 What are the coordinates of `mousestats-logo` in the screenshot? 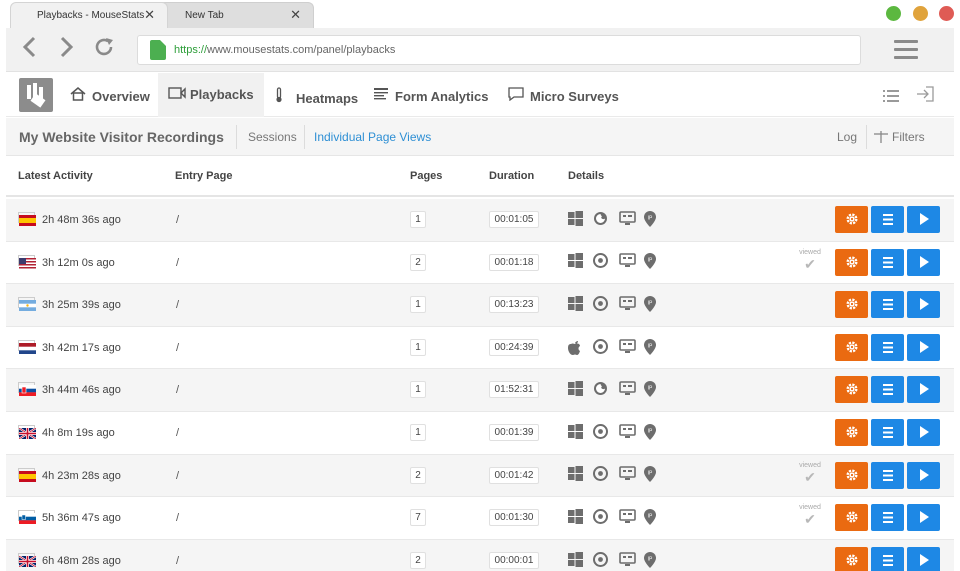 It's located at (36, 95).